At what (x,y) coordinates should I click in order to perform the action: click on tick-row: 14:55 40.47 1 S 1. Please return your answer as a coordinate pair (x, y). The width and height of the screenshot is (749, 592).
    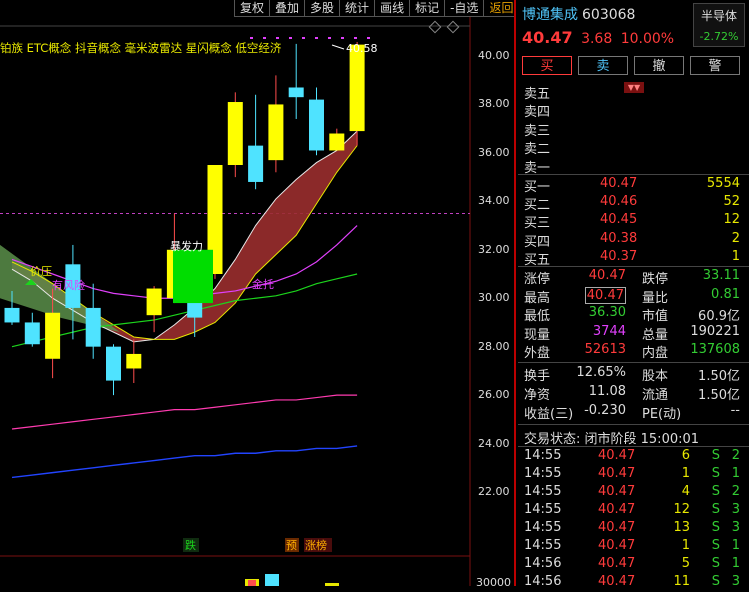
    Looking at the image, I should click on (634, 547).